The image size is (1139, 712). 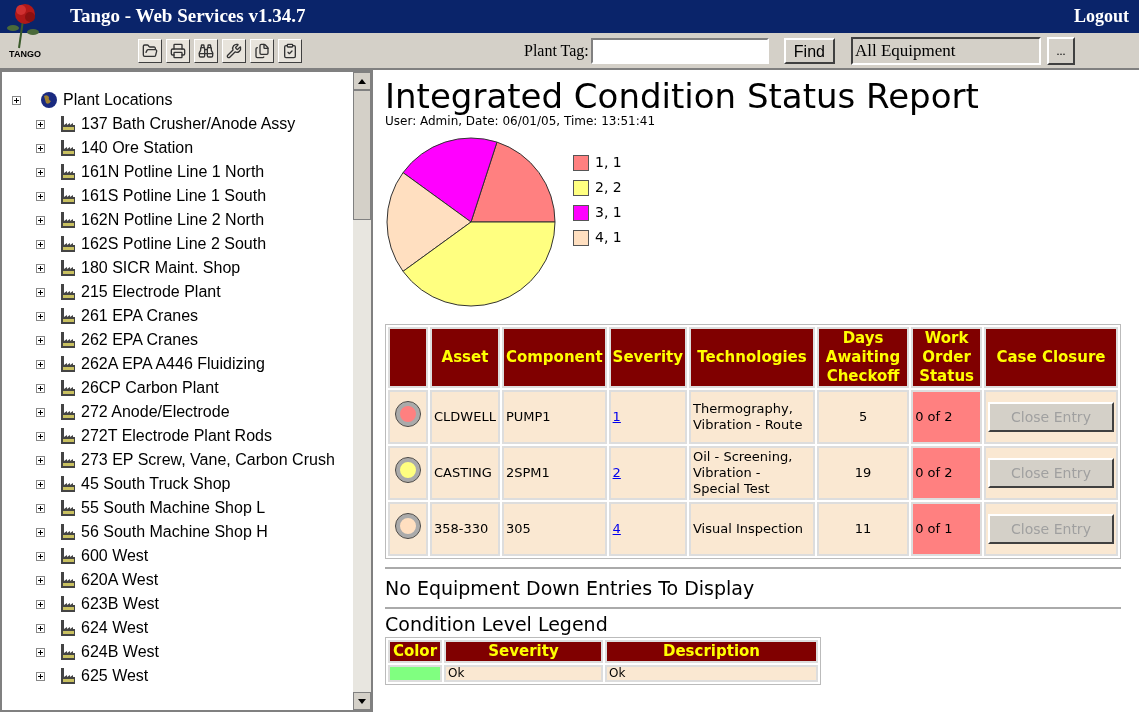 What do you see at coordinates (863, 473) in the screenshot?
I see `table-cell: 19` at bounding box center [863, 473].